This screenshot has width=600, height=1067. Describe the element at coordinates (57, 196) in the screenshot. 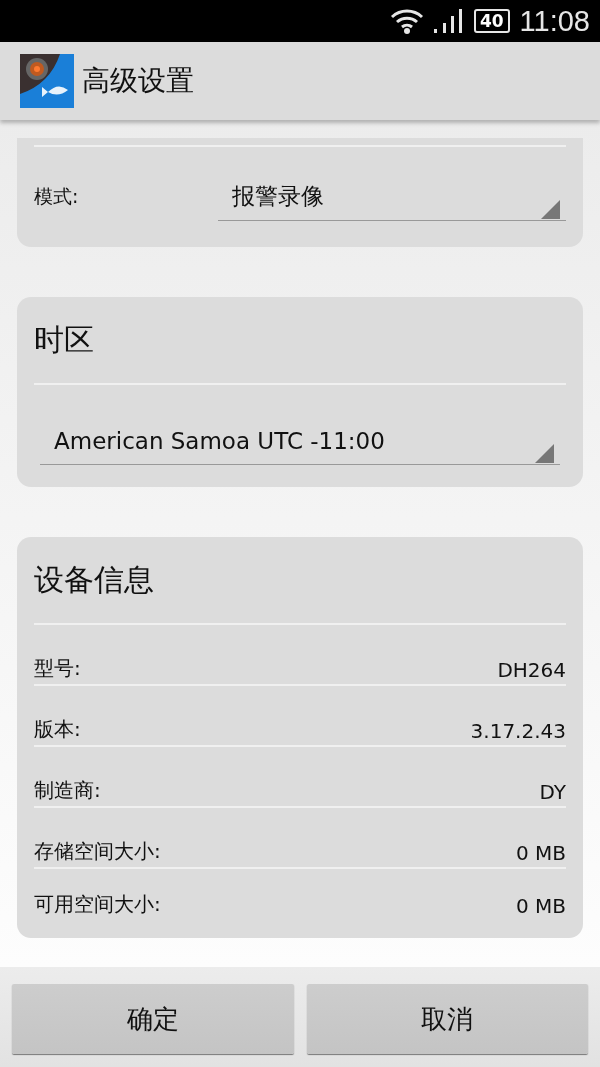

I see `mode-label: 模式:` at that location.